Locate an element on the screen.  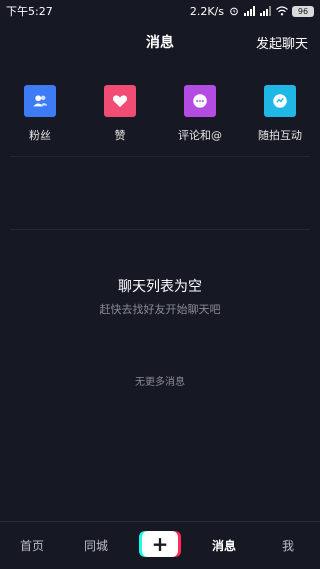
nav-nearby: 同城 is located at coordinates (96, 545).